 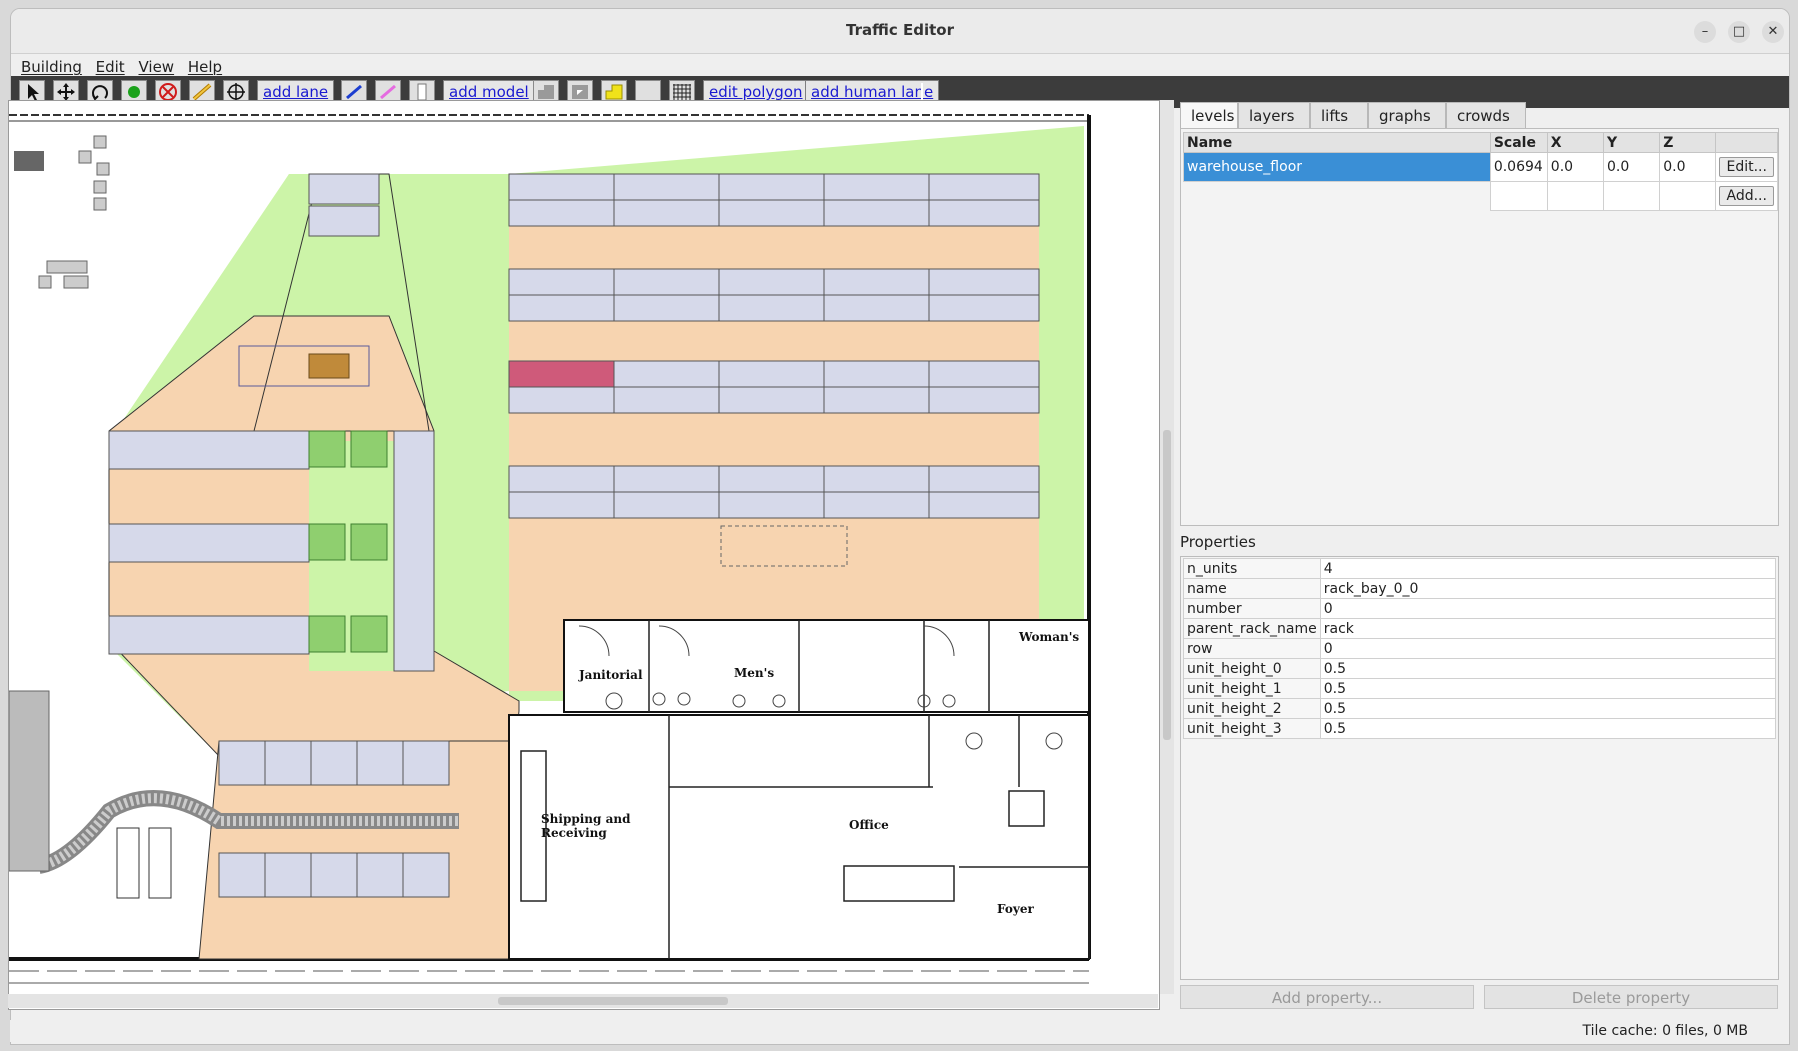 I want to click on property-row: unit_height_3 0.5, so click(x=1480, y=728).